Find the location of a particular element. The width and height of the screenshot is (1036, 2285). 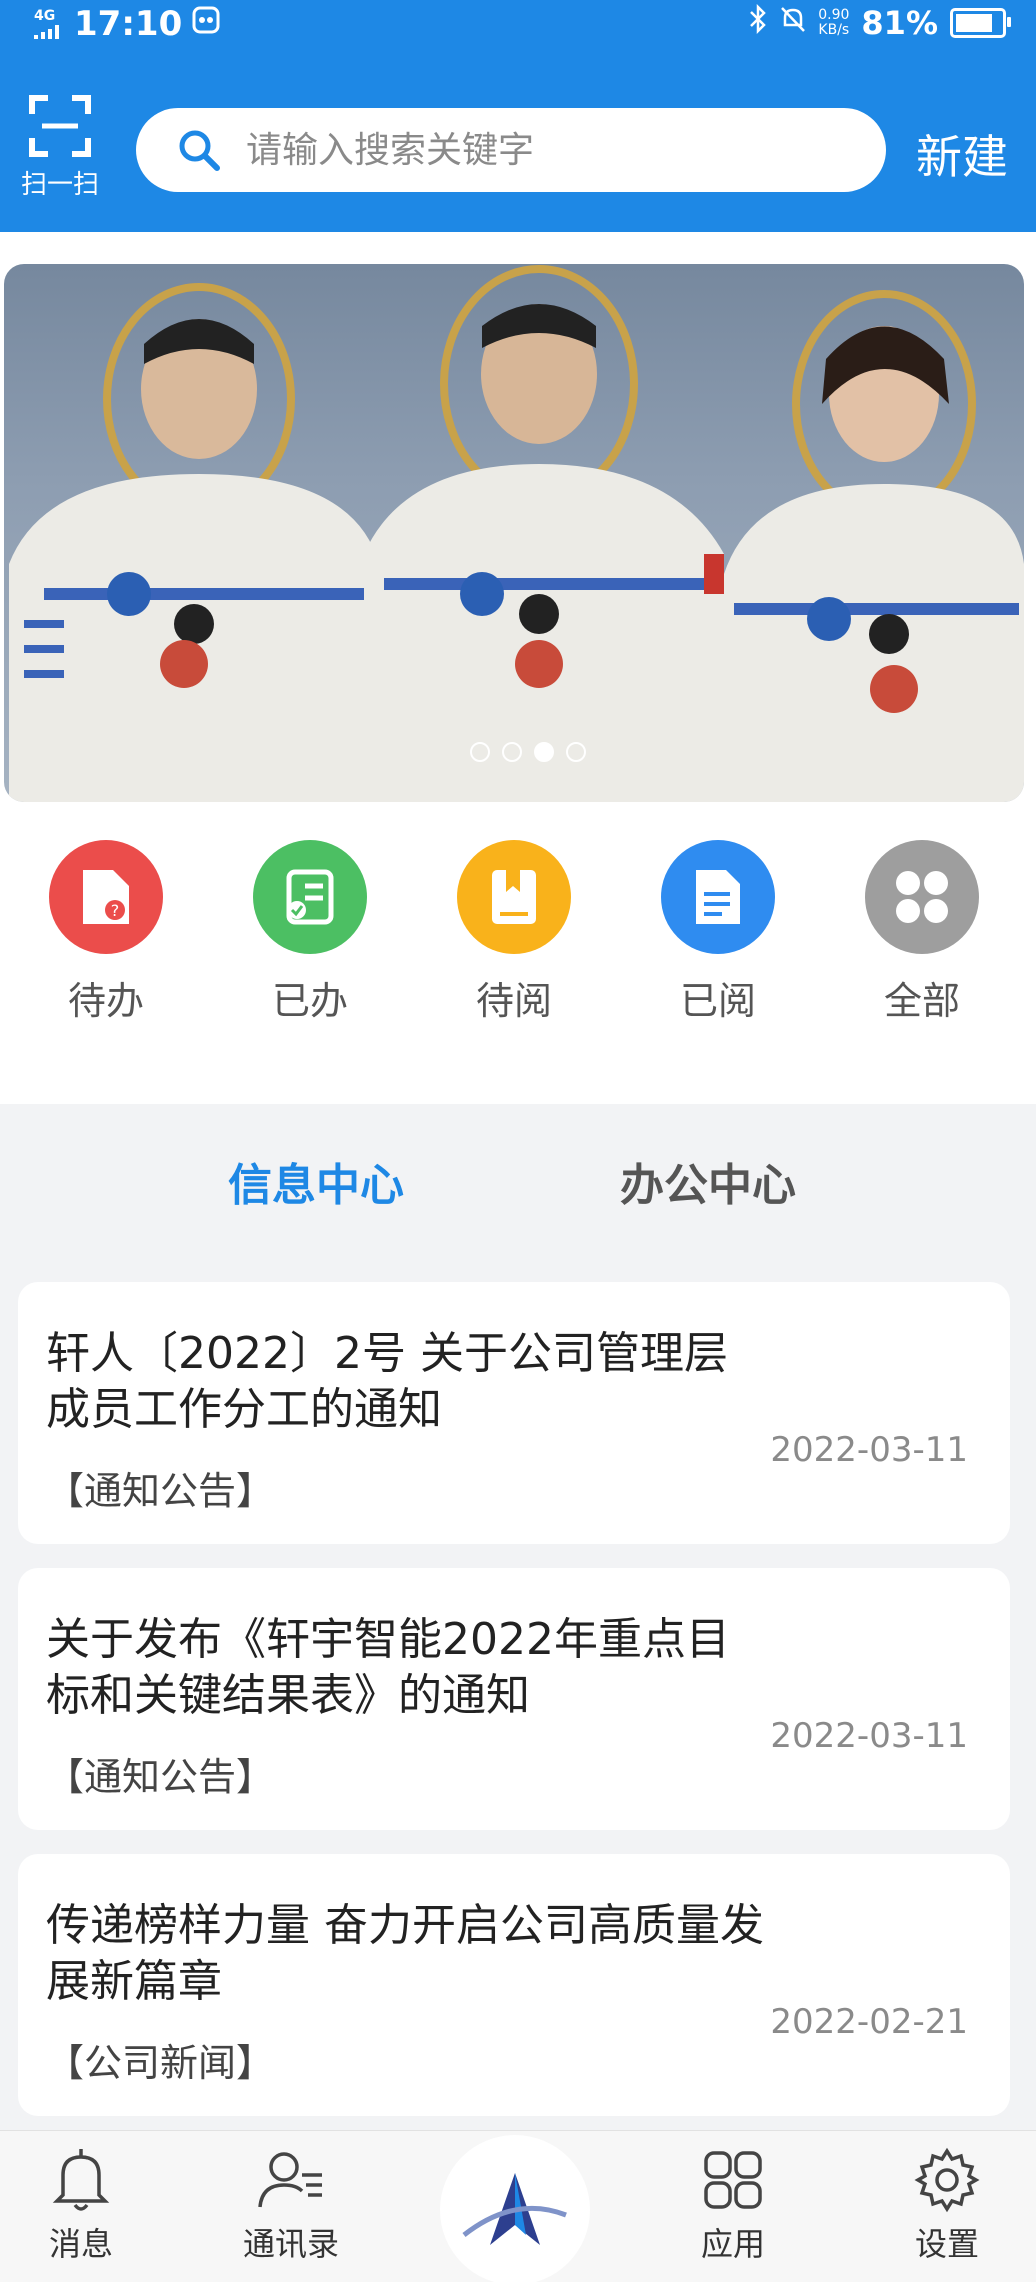

nav-label: 消息 is located at coordinates (80, 2244).